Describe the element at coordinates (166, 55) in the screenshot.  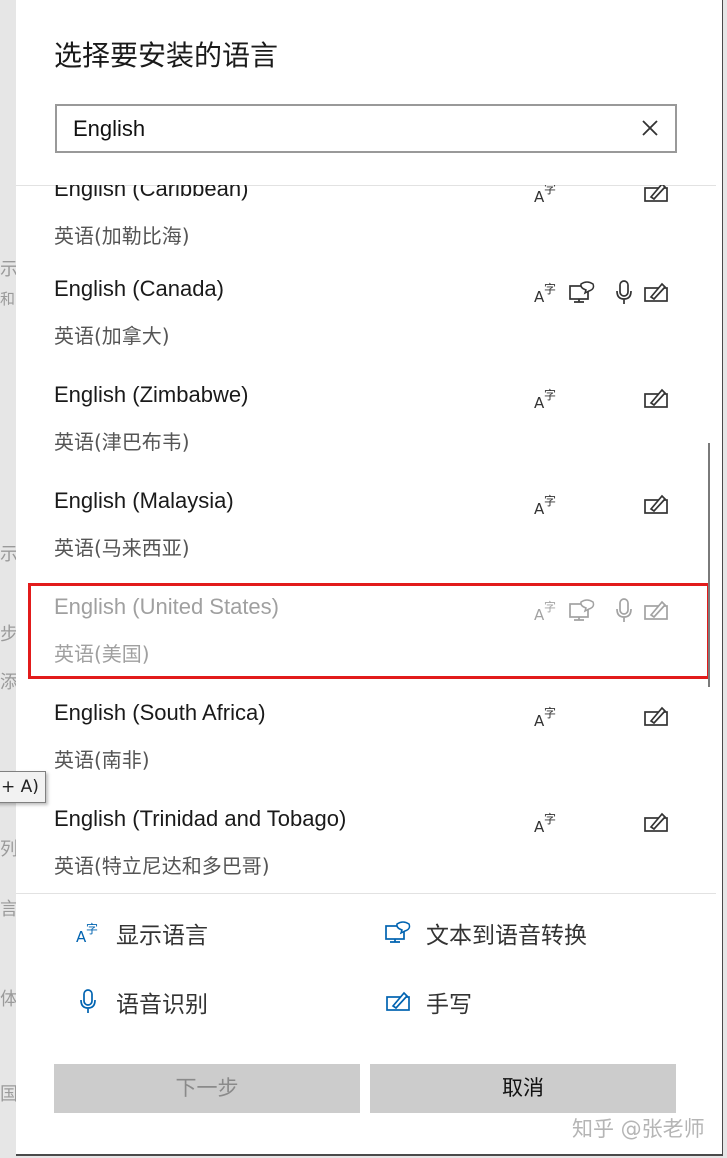
I see `dialog-title: 选择要安装的语言` at that location.